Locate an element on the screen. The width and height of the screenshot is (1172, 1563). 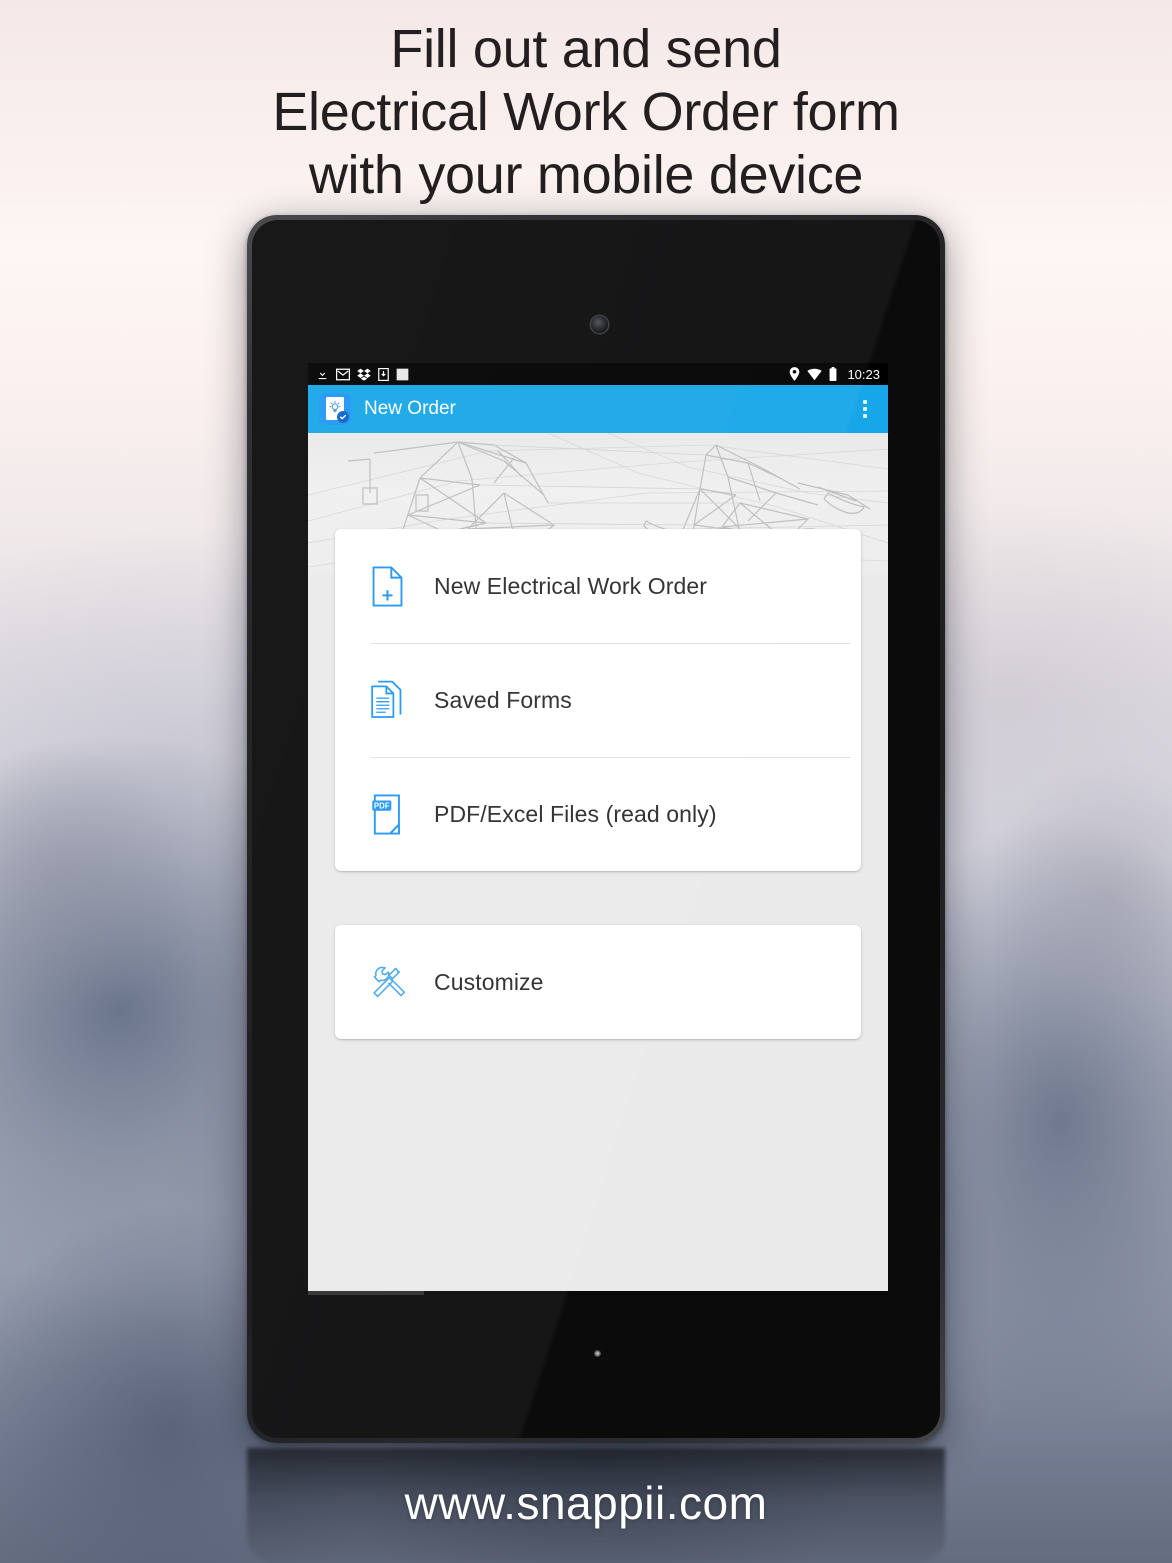
wifi-icon is located at coordinates (815, 374).